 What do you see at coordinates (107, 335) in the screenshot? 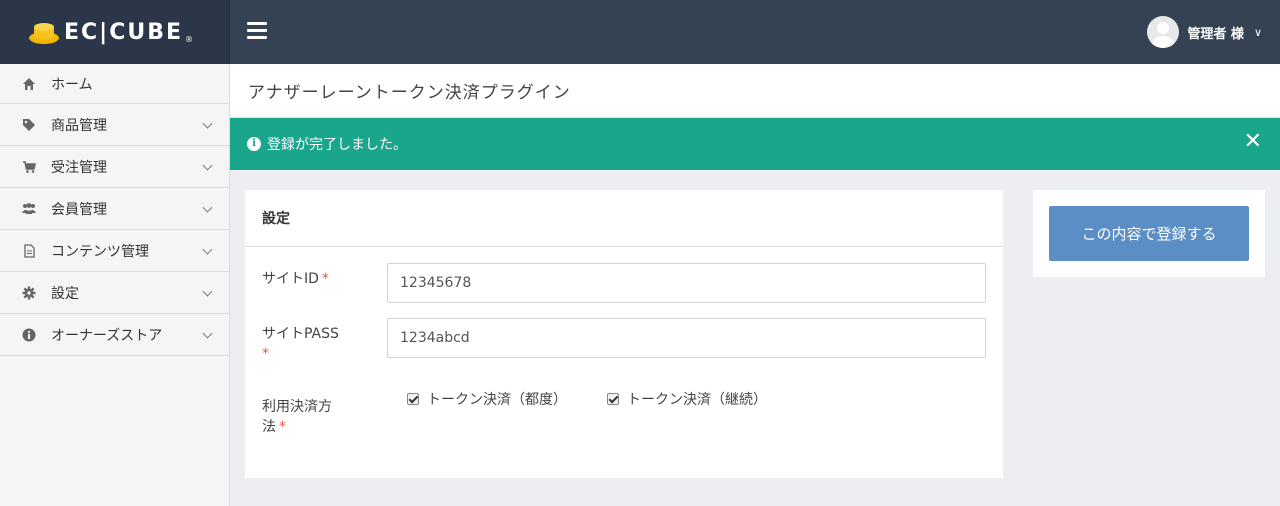
I see `sidebar-item-label: オーナーズストア` at bounding box center [107, 335].